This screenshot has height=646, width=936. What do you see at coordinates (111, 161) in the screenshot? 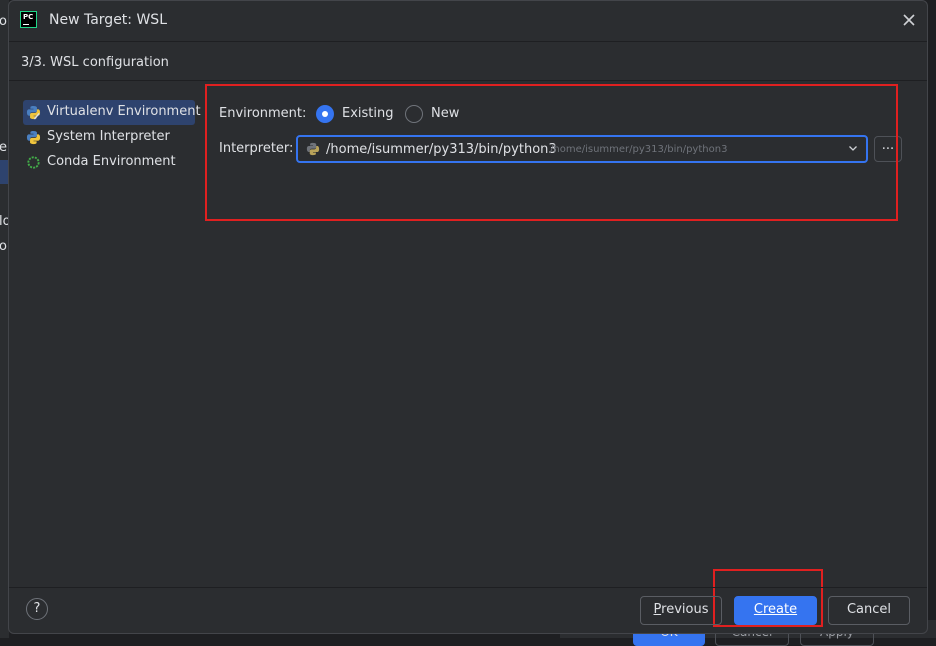
I see `sidebar-item-label: Conda Environment` at bounding box center [111, 161].